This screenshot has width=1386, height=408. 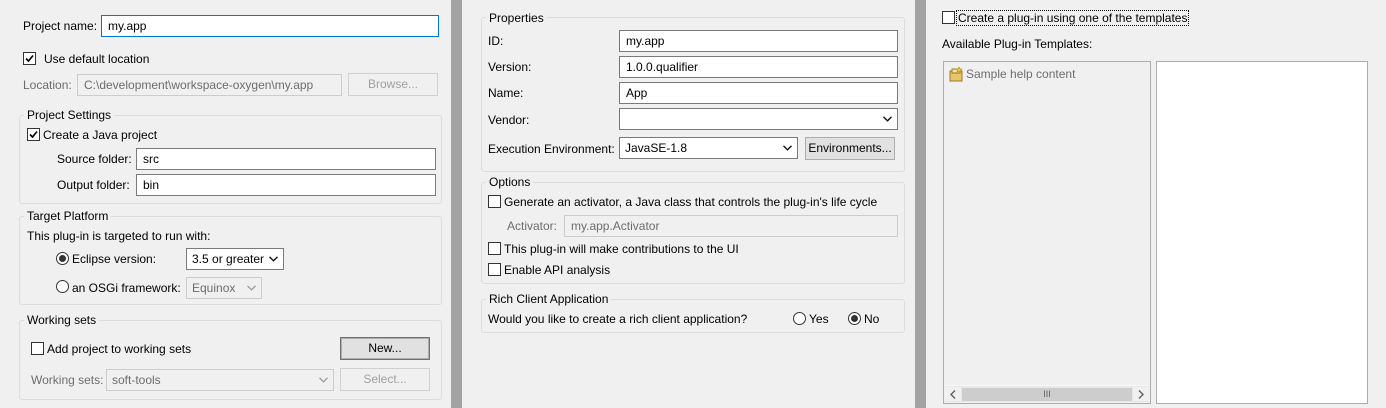 I want to click on chevron-right-icon, so click(x=1141, y=394).